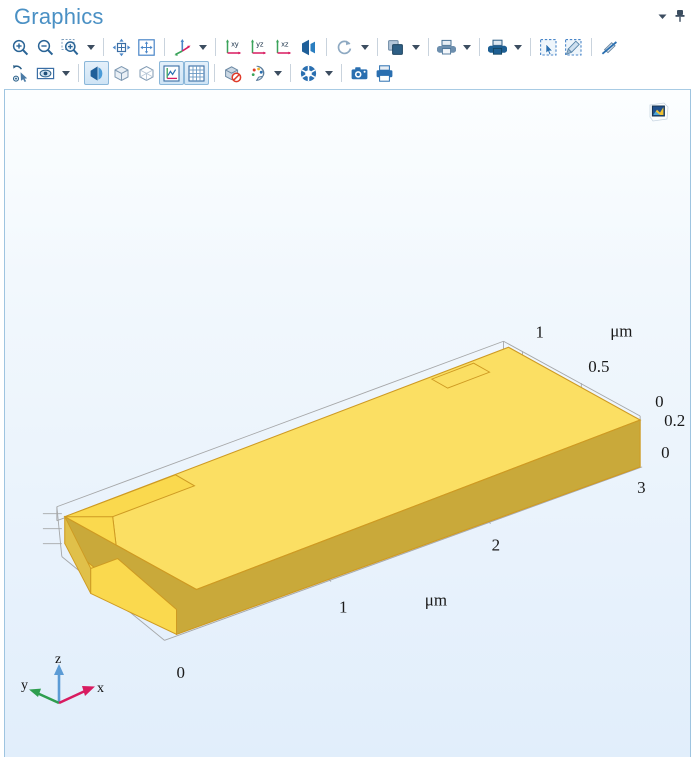 Image resolution: width=695 pixels, height=757 pixels. Describe the element at coordinates (344, 47) in the screenshot. I see `reset-rotation-button` at that location.